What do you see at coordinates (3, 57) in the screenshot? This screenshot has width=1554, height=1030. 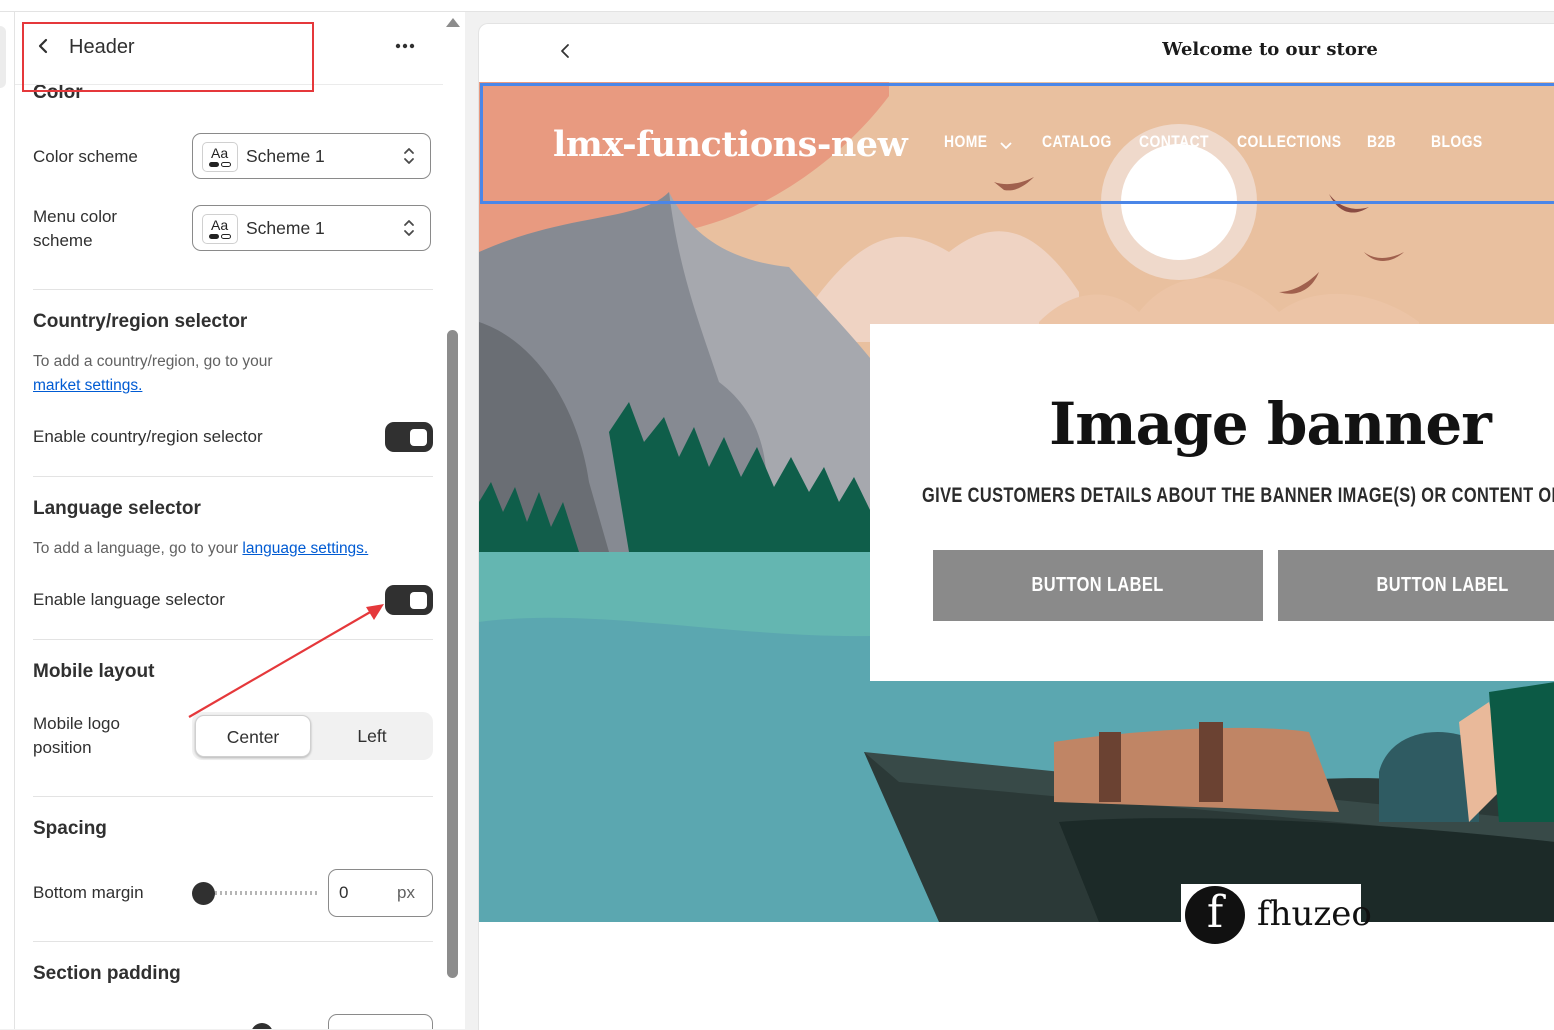 I see `rail-tab-indicator` at bounding box center [3, 57].